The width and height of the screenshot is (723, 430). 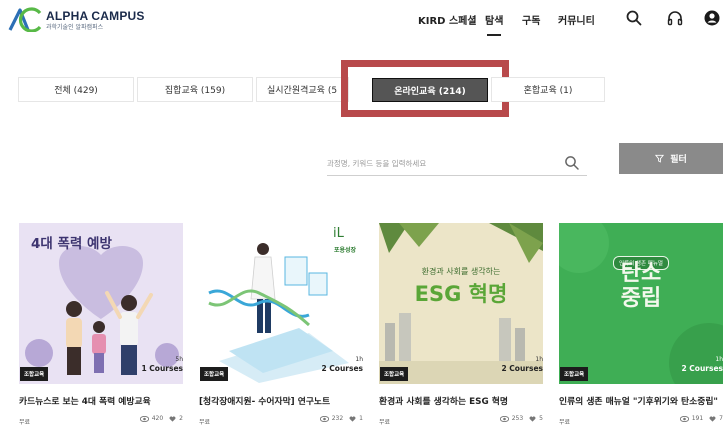 I want to click on course-stats: 253 5, so click(x=521, y=418).